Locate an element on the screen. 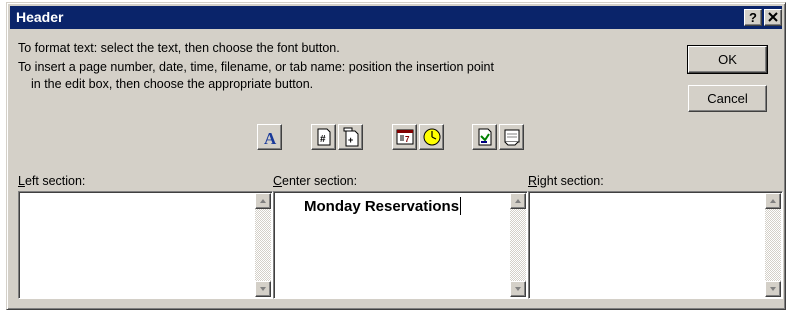 The width and height of the screenshot is (792, 312). date-icon: 7 is located at coordinates (405, 137).